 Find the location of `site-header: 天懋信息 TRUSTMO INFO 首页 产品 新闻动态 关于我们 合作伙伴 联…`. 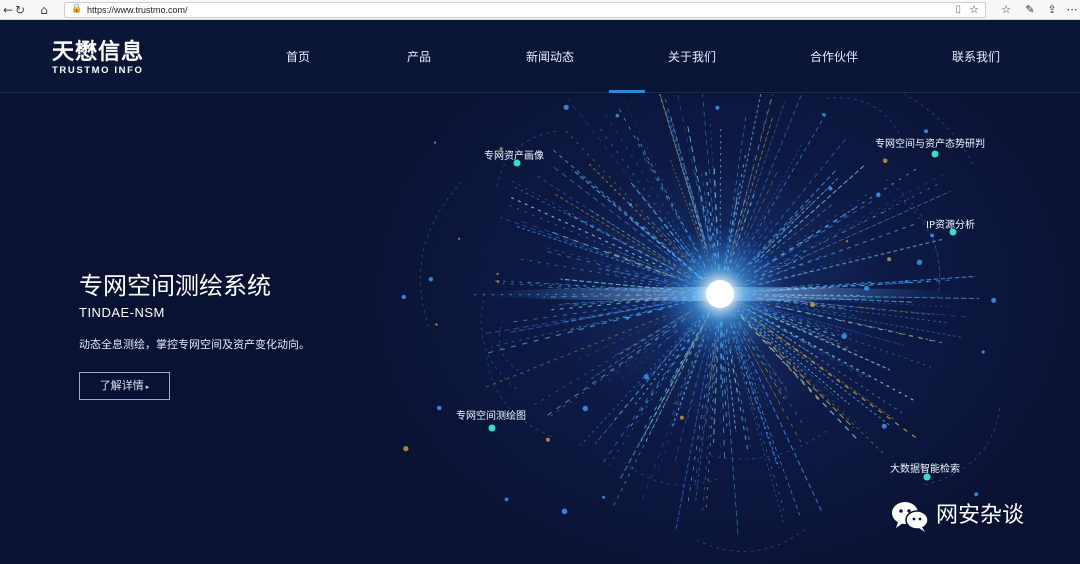

site-header: 天懋信息 TRUSTMO INFO 首页 产品 新闻动态 关于我们 合作伙伴 联… is located at coordinates (540, 56).